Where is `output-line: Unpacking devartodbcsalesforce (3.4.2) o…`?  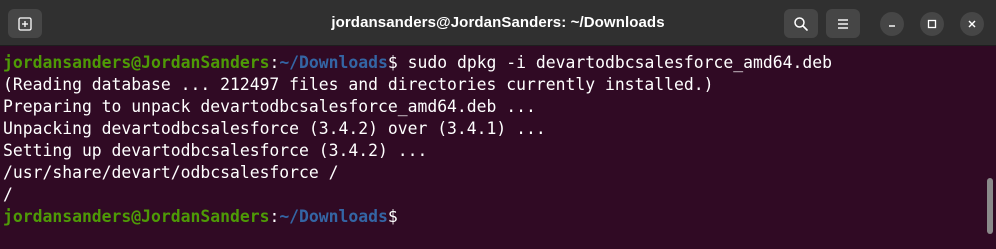
output-line: Unpacking devartodbcsalesforce (3.4.2) o… is located at coordinates (274, 128).